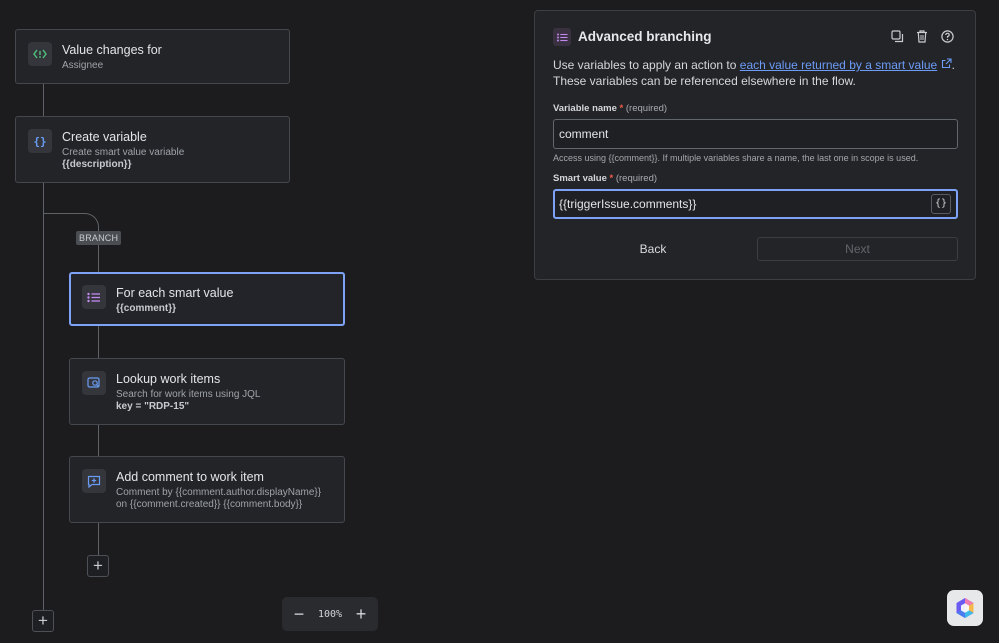 Image resolution: width=999 pixels, height=643 pixels. I want to click on panel-actions, so click(922, 36).